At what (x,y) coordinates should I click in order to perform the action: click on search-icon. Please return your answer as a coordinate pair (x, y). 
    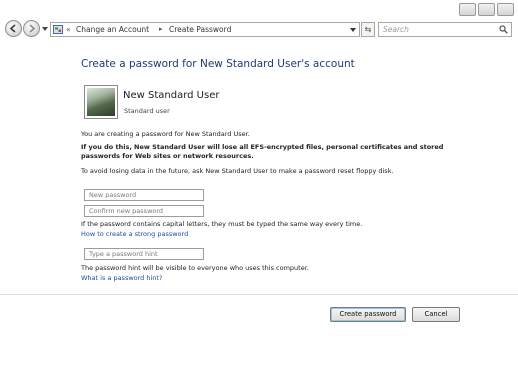
    Looking at the image, I should click on (503, 29).